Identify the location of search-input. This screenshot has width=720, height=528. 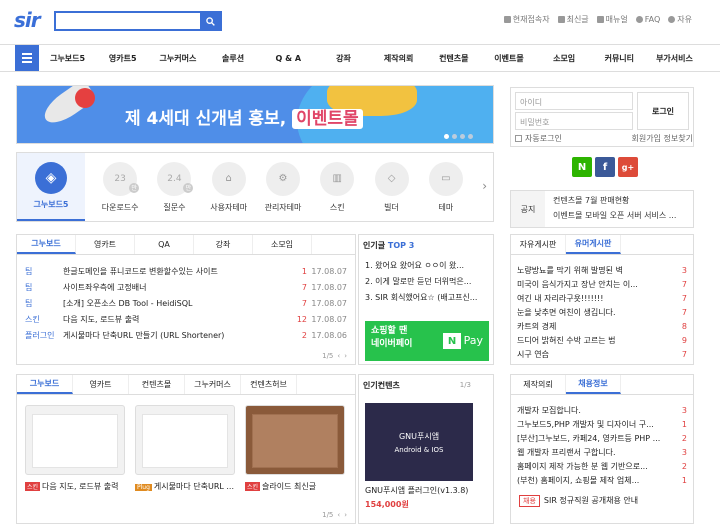
(128, 21).